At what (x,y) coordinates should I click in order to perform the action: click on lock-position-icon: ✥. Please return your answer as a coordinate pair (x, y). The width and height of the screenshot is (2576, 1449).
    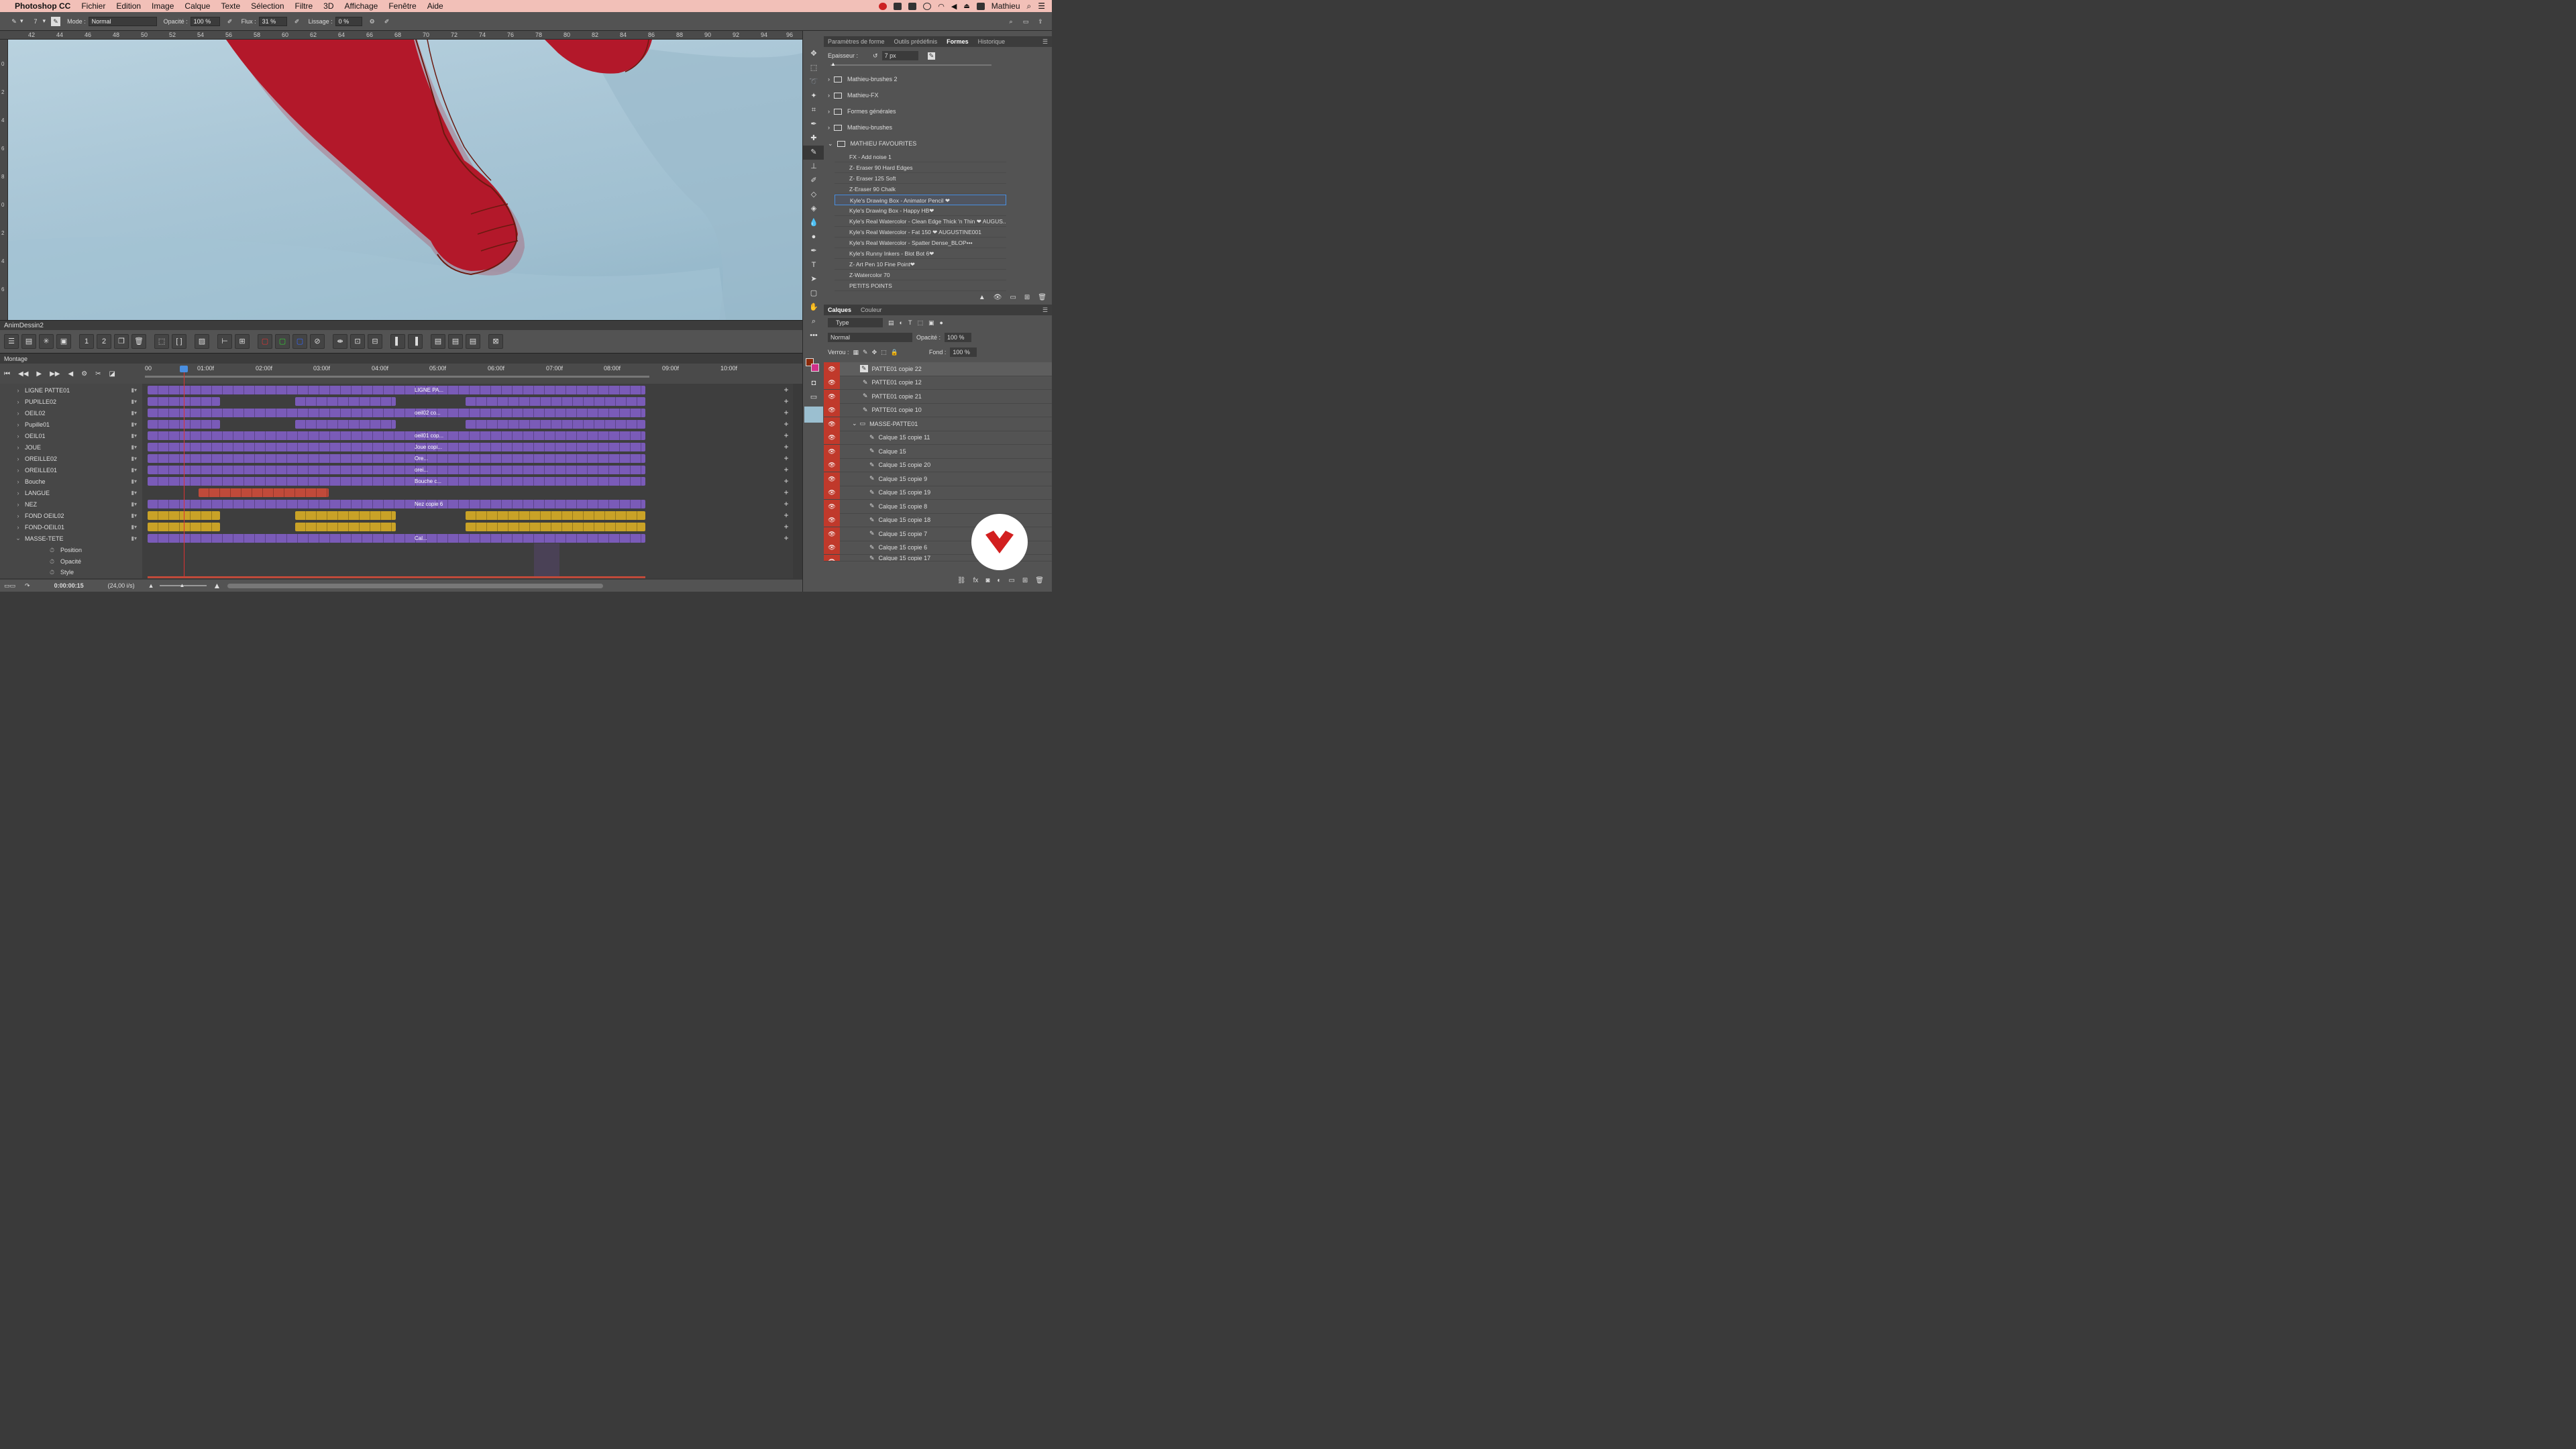
    Looking at the image, I should click on (874, 352).